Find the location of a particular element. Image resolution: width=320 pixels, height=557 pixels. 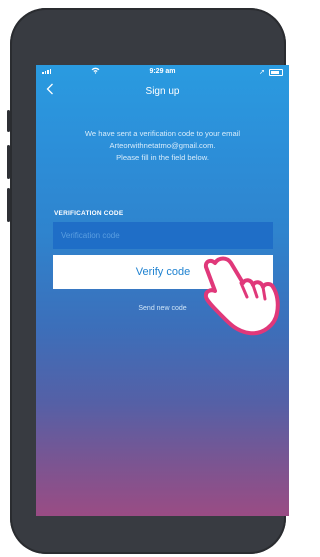

message-email: Arteorwithnetatmo@gmail.com. is located at coordinates (162, 145).